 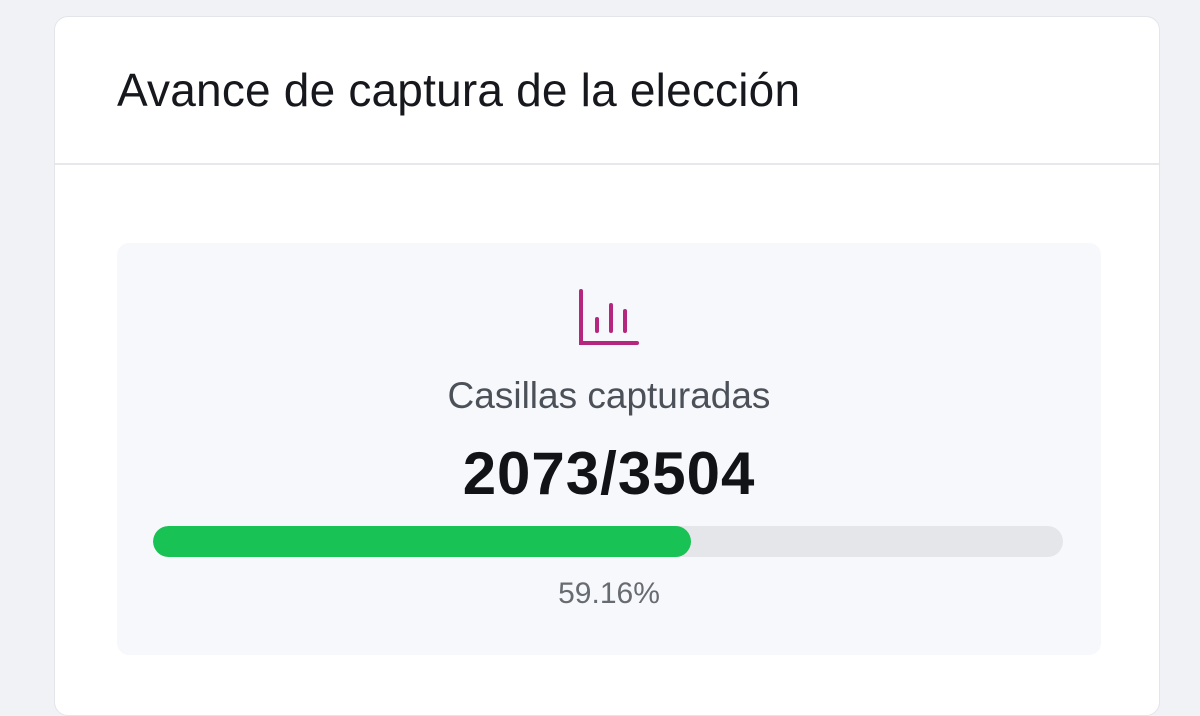 I want to click on progress-bar-fill, so click(x=422, y=541).